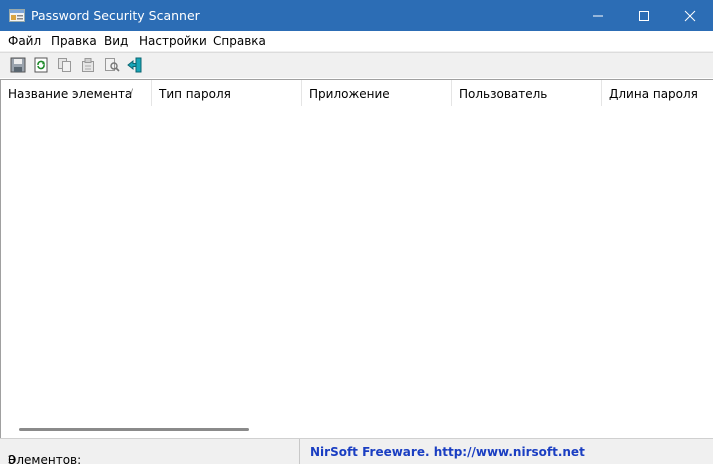 The width and height of the screenshot is (713, 464). I want to click on nirsoft-link: NirSoft Freeware. http://www.nirsoft.net, so click(447, 452).